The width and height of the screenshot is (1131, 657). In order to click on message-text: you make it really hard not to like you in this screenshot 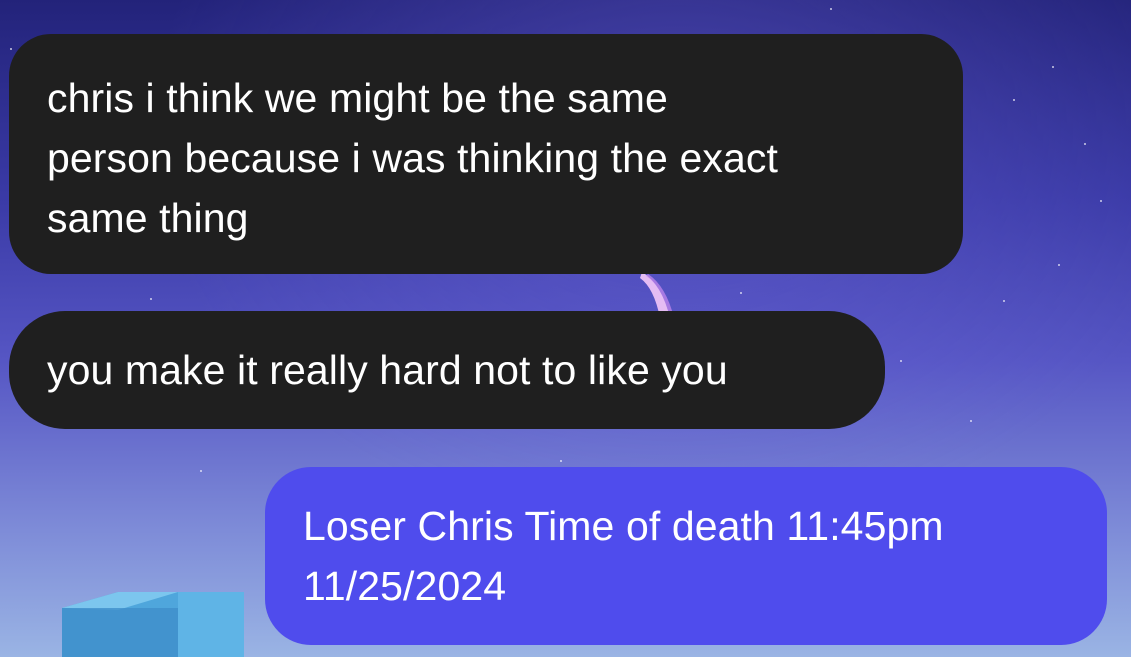, I will do `click(387, 370)`.